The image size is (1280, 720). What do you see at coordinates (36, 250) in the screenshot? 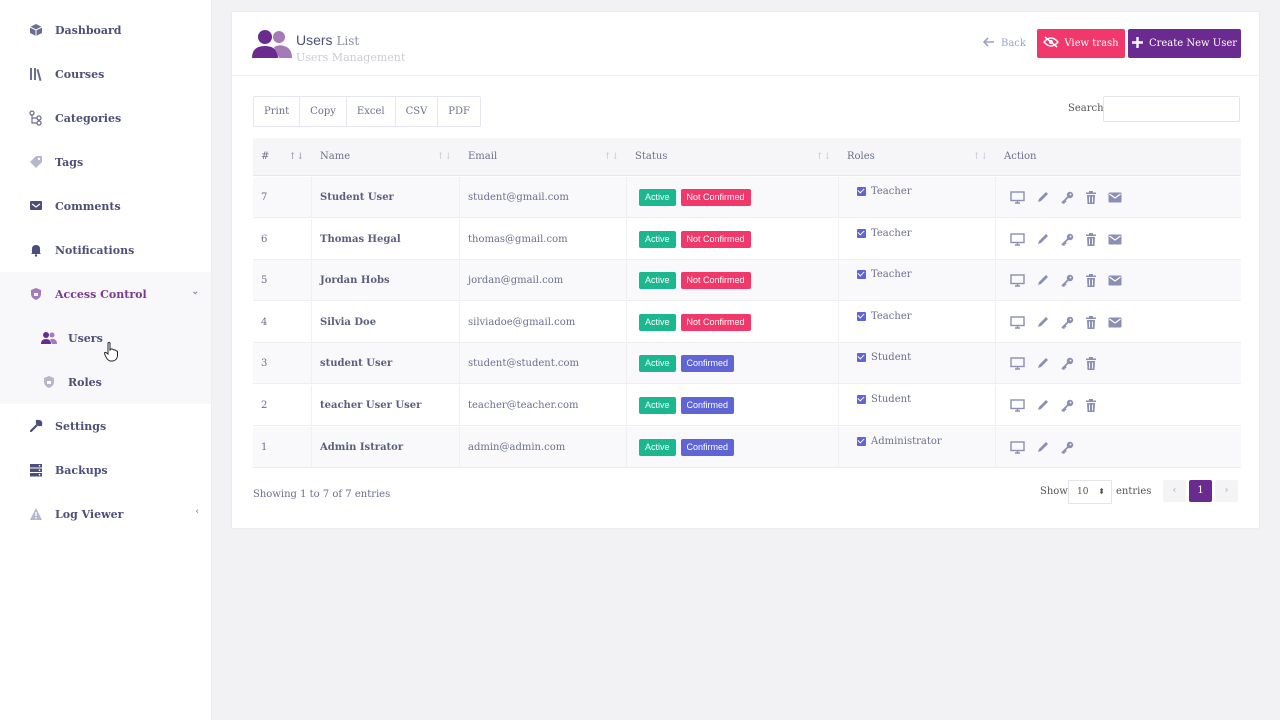
I see `bell-icon` at bounding box center [36, 250].